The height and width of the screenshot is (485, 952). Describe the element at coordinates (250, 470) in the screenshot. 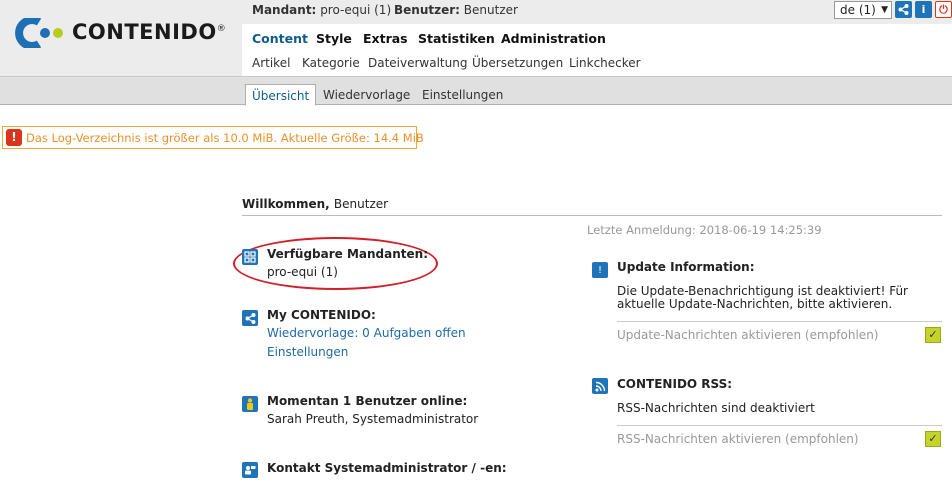

I see `contact-icon` at that location.